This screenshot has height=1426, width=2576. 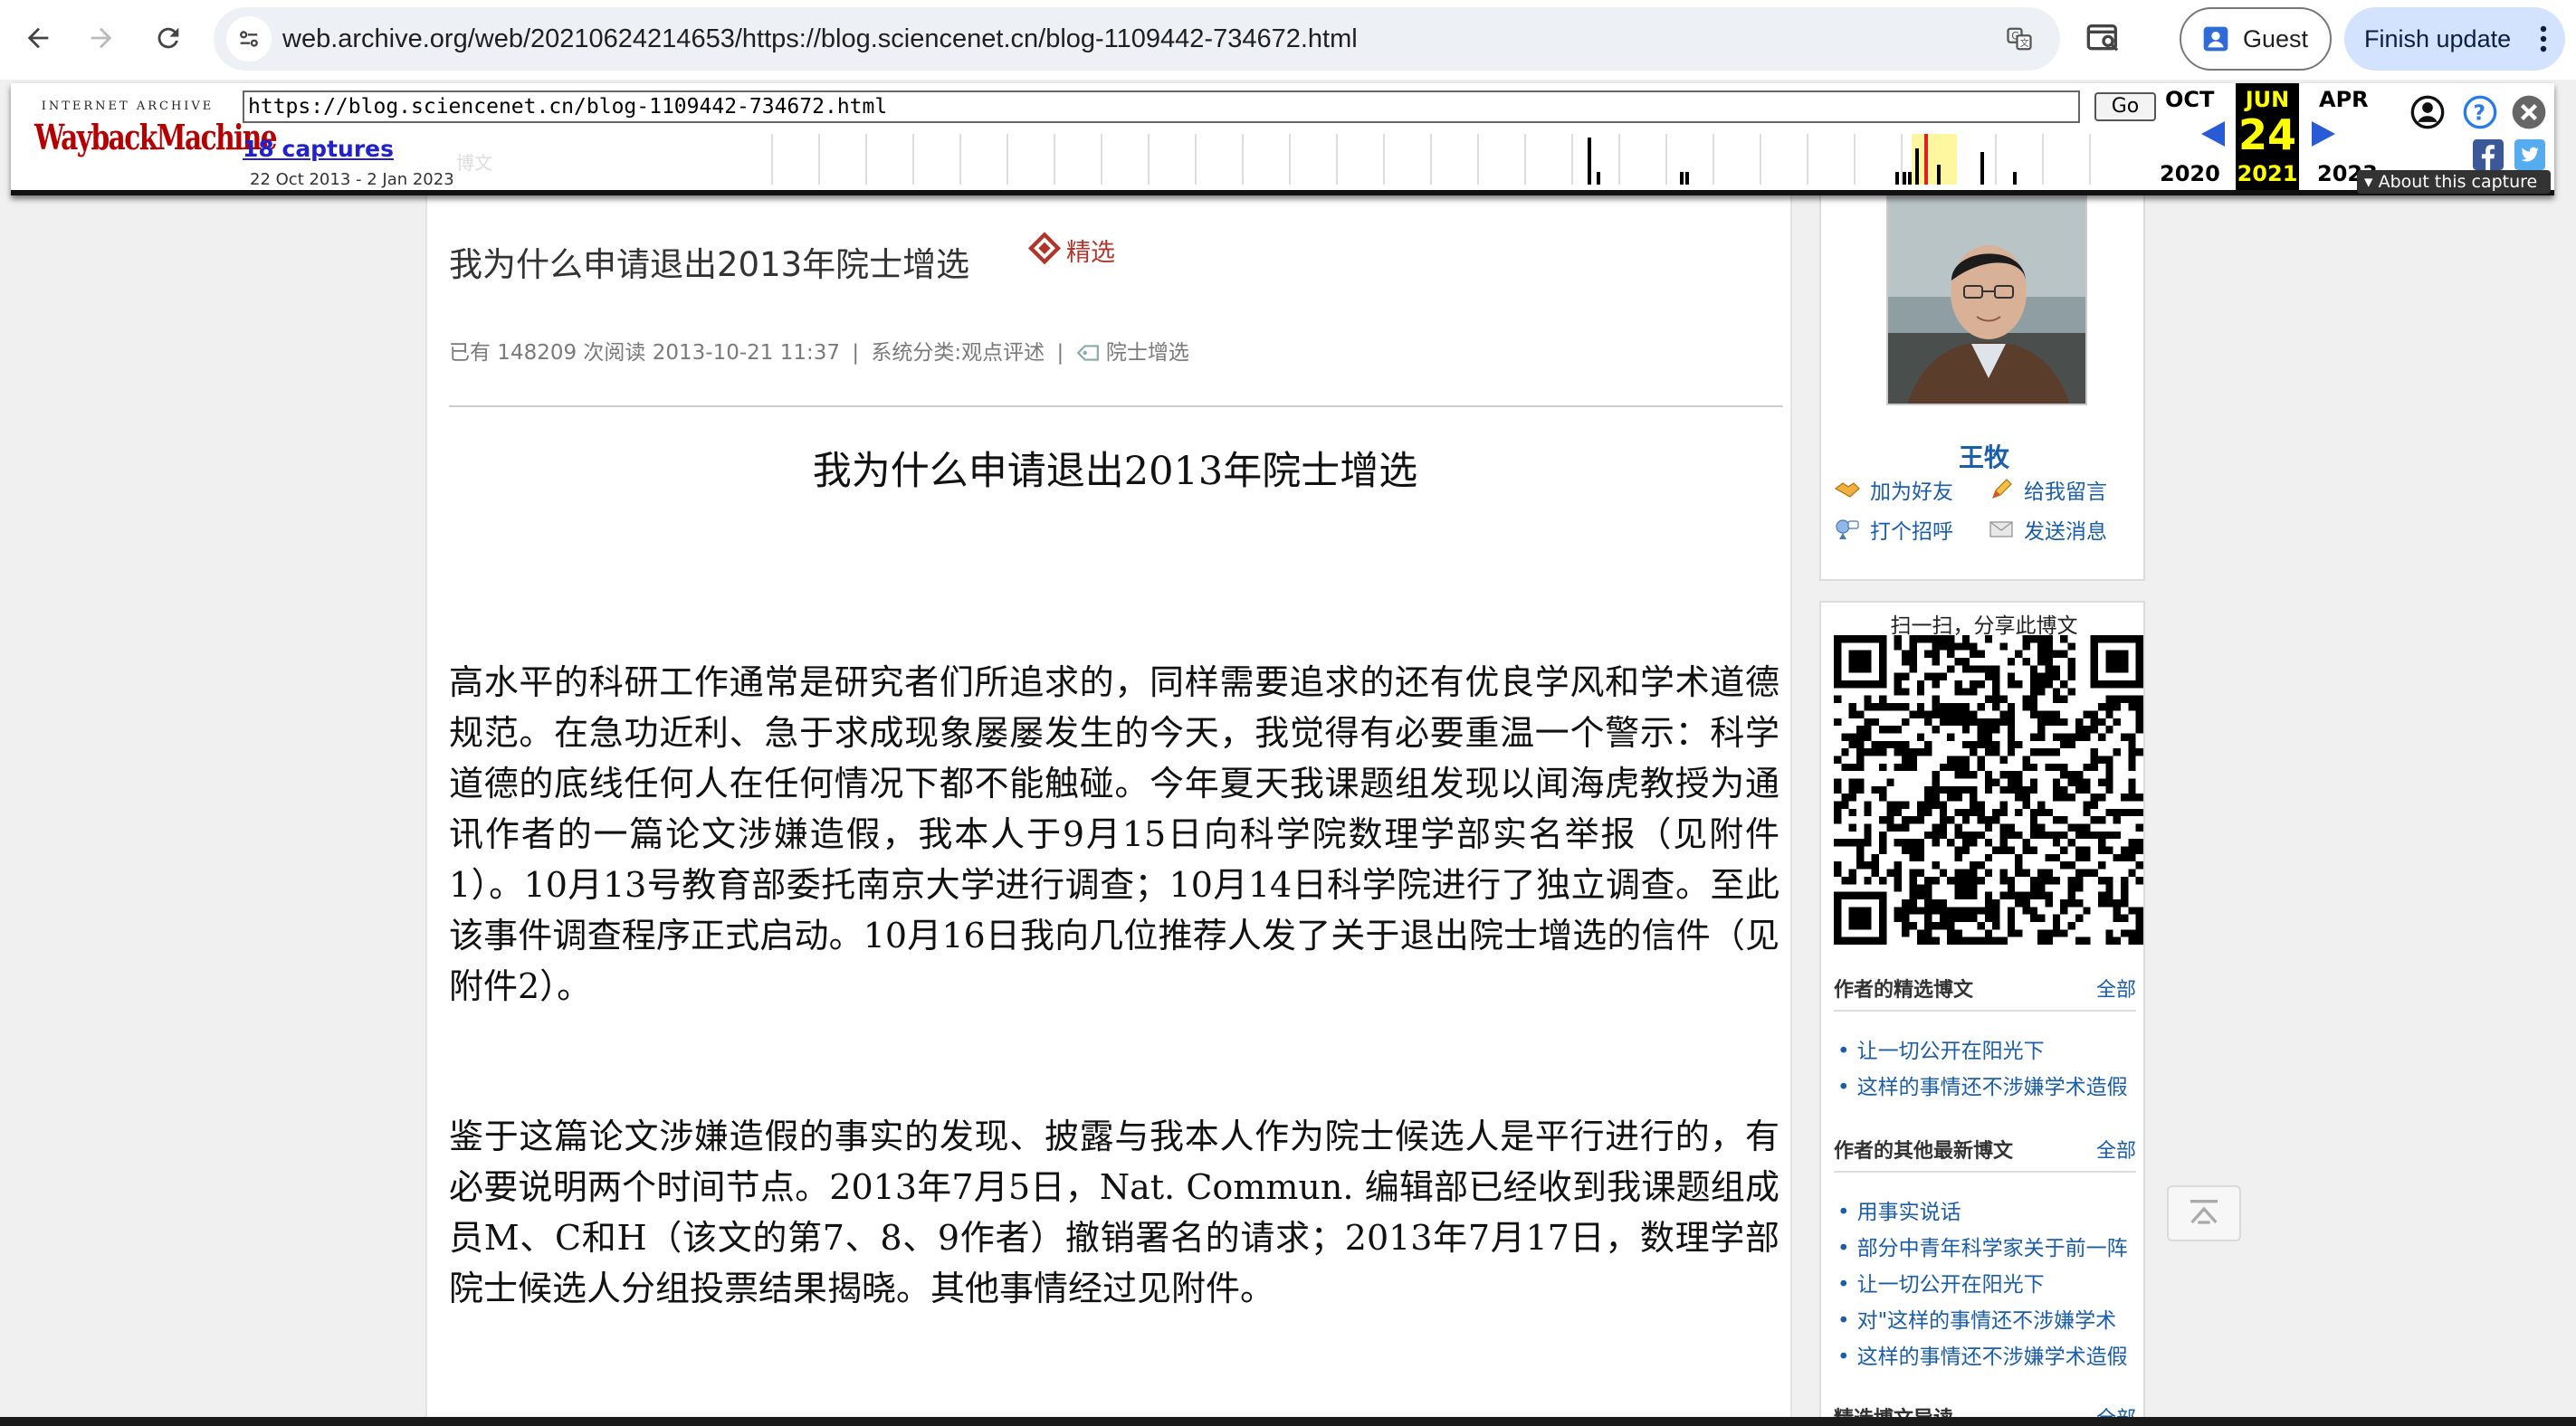 I want to click on pencil-icon, so click(x=2001, y=489).